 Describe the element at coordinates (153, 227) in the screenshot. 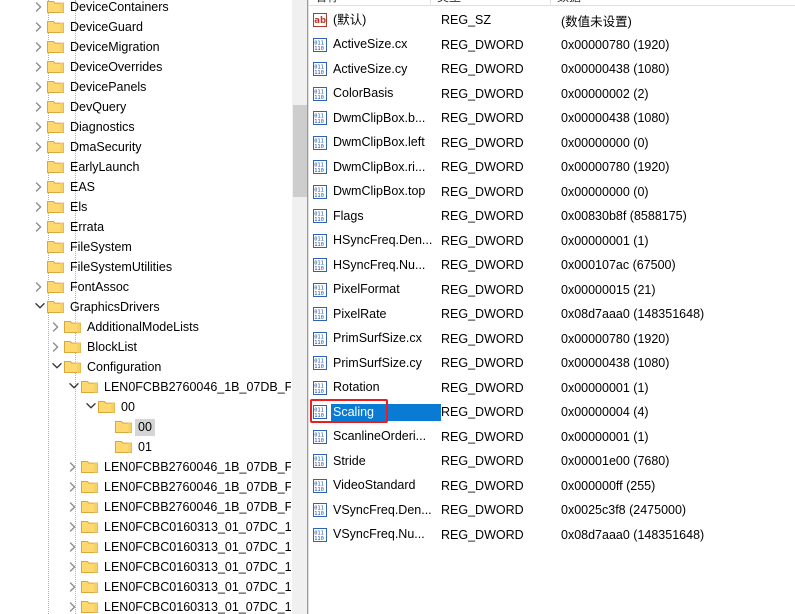

I see `tree-item-errata: Errata` at that location.